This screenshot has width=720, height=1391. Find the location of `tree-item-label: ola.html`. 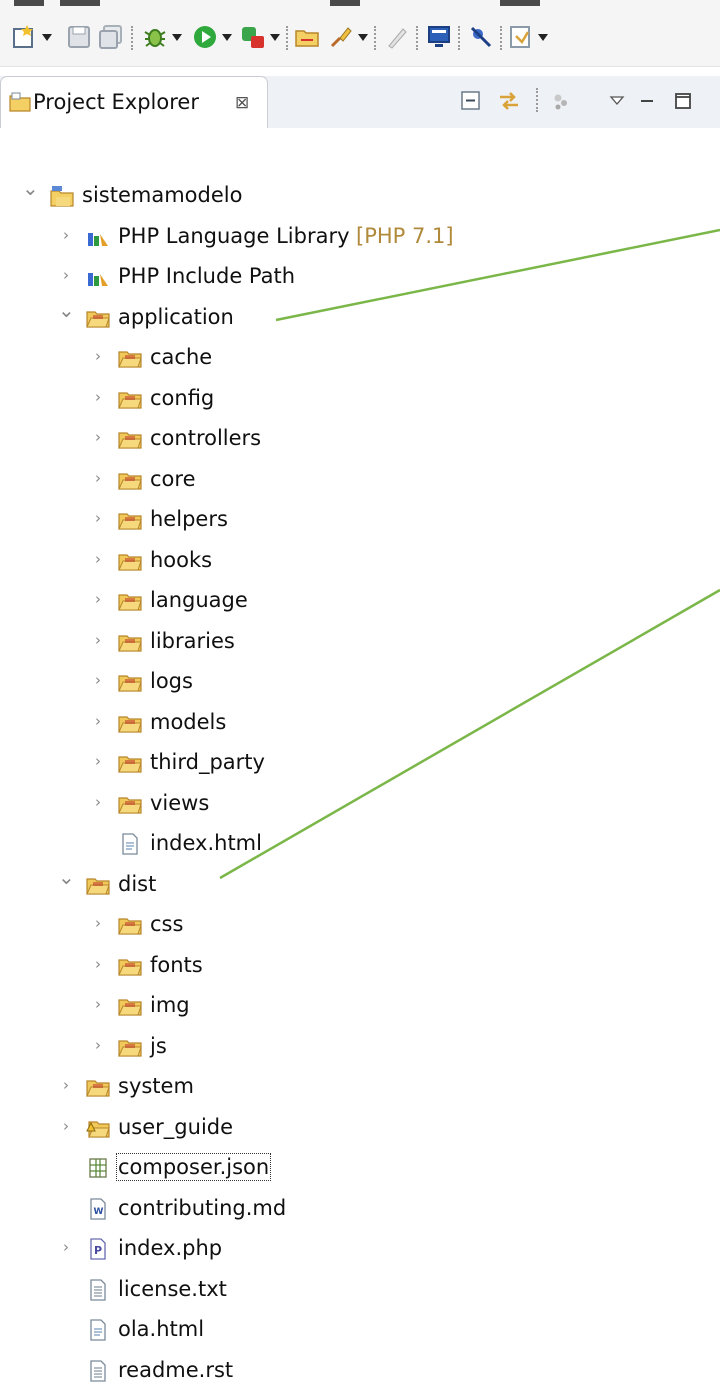

tree-item-label: ola.html is located at coordinates (161, 1329).